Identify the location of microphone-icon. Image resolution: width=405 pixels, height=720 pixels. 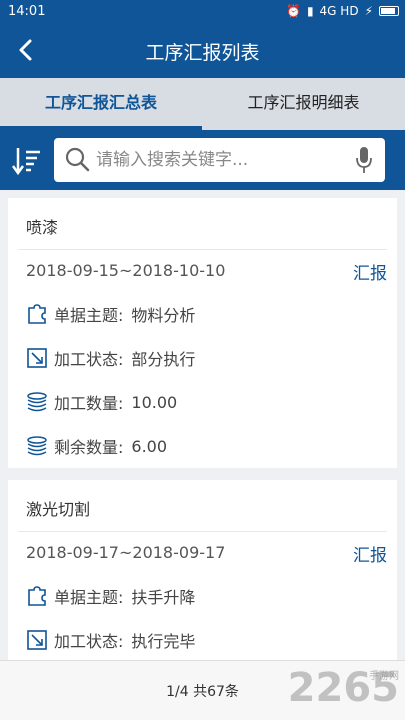
(364, 160).